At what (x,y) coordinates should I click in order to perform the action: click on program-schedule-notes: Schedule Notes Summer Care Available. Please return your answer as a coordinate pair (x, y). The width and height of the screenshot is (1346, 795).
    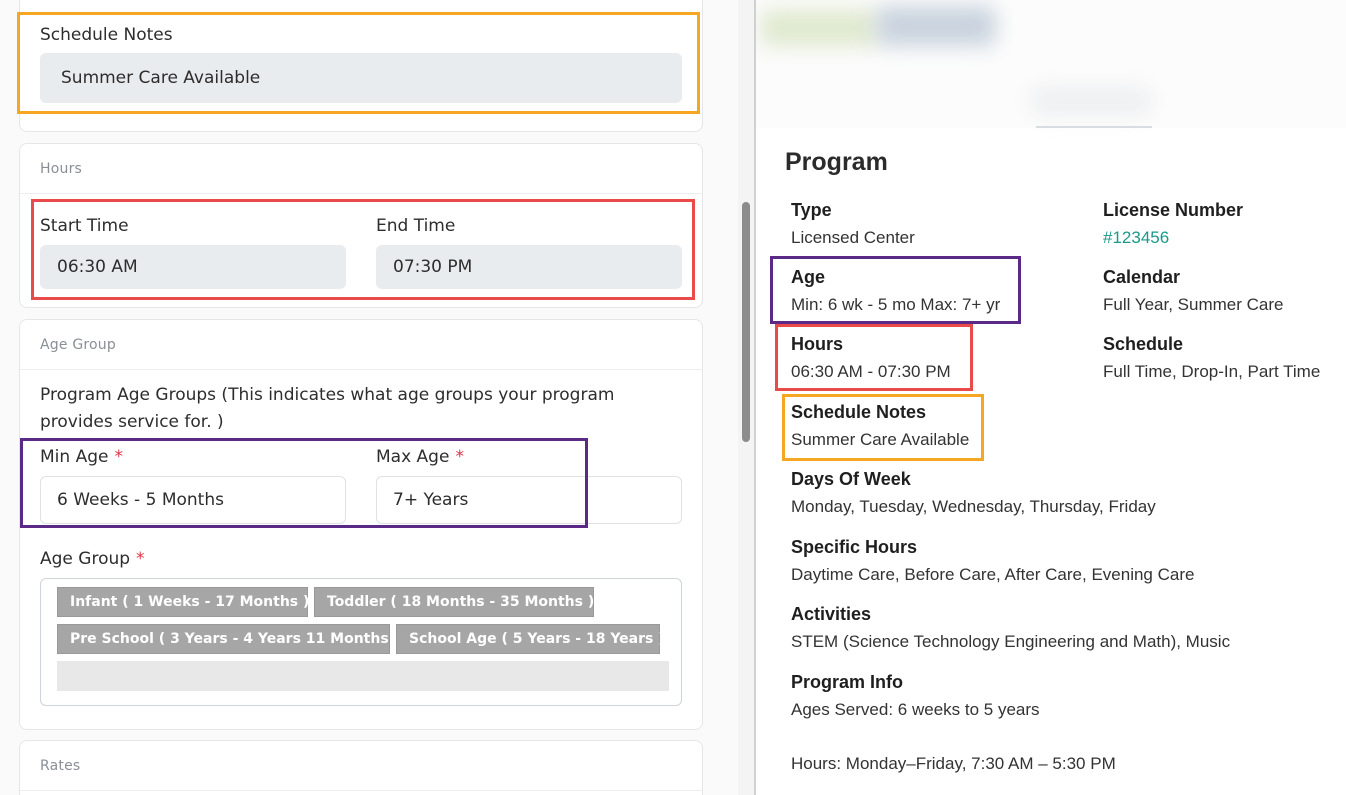
    Looking at the image, I should click on (880, 425).